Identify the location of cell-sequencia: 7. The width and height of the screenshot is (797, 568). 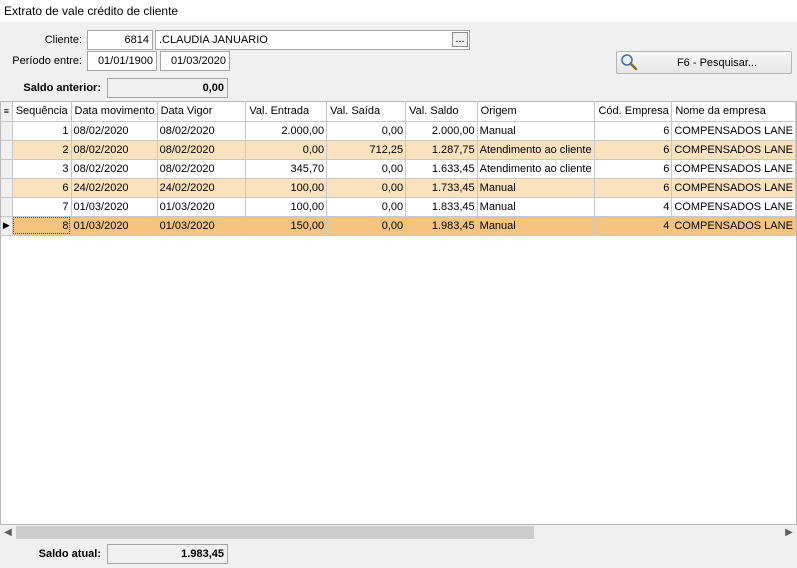
(42, 207).